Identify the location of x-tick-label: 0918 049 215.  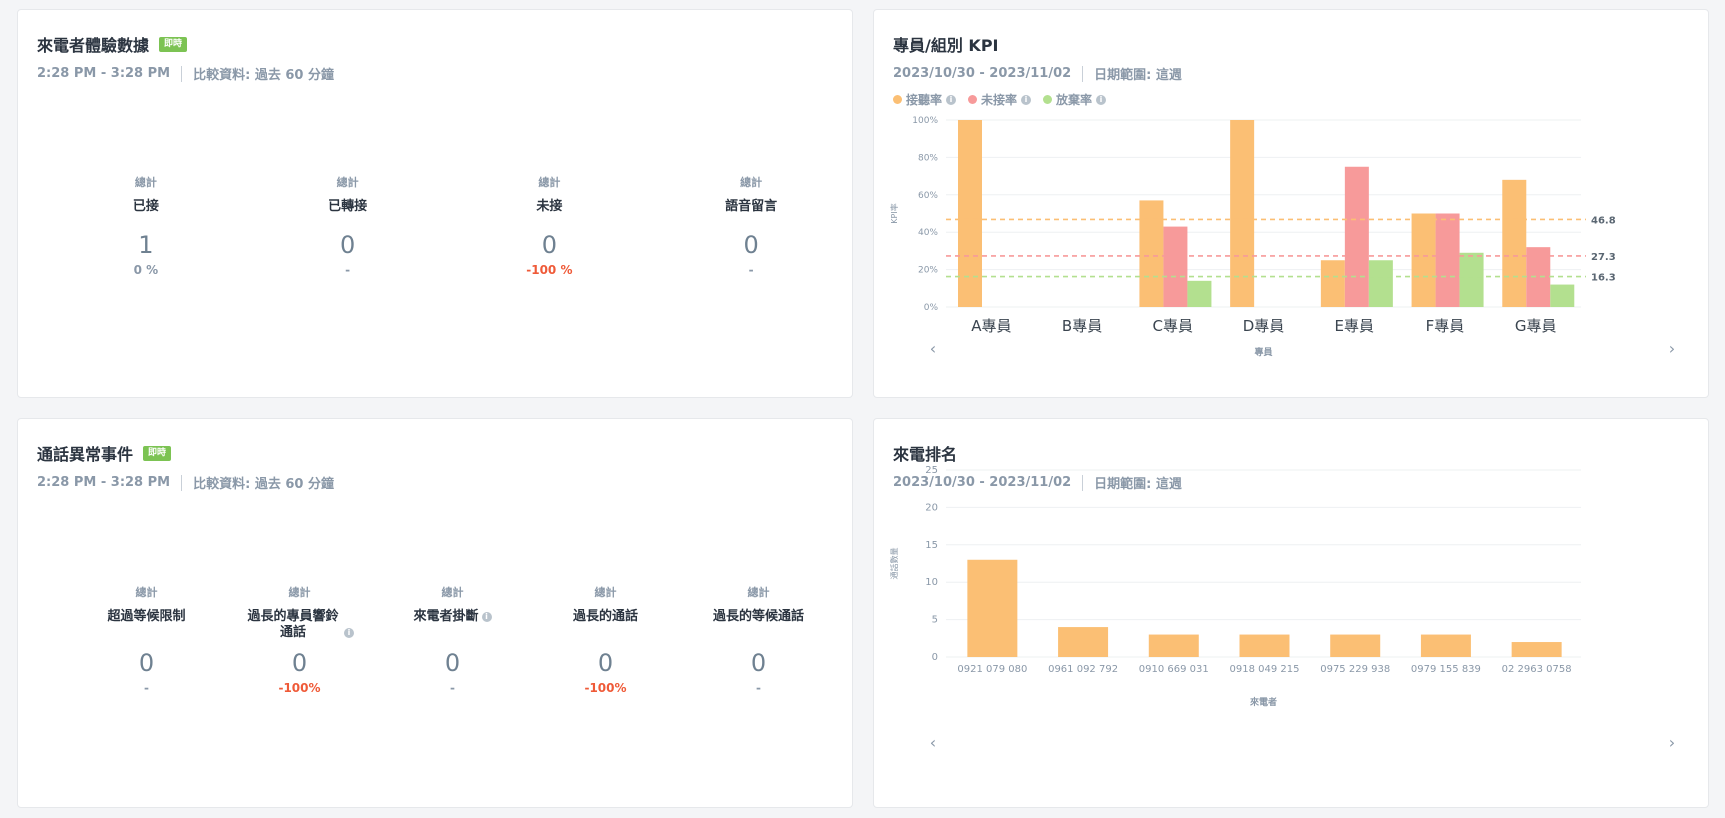
(1265, 669).